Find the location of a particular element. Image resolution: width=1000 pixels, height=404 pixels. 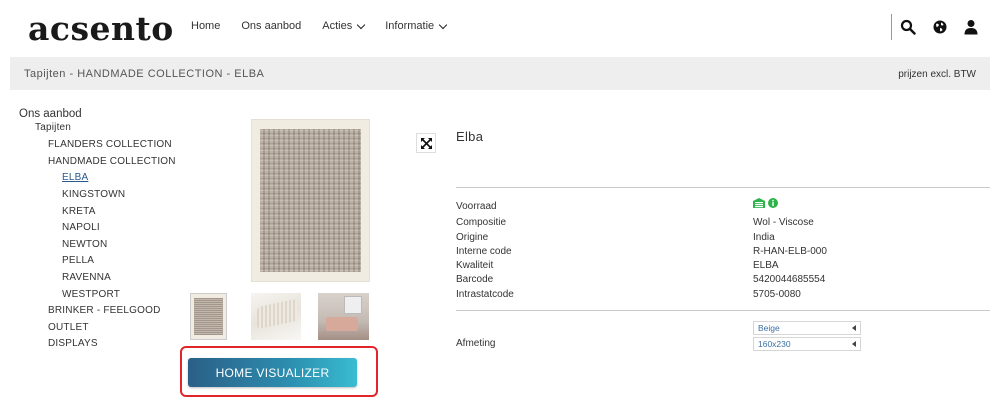

product-title: Elba is located at coordinates (470, 136).